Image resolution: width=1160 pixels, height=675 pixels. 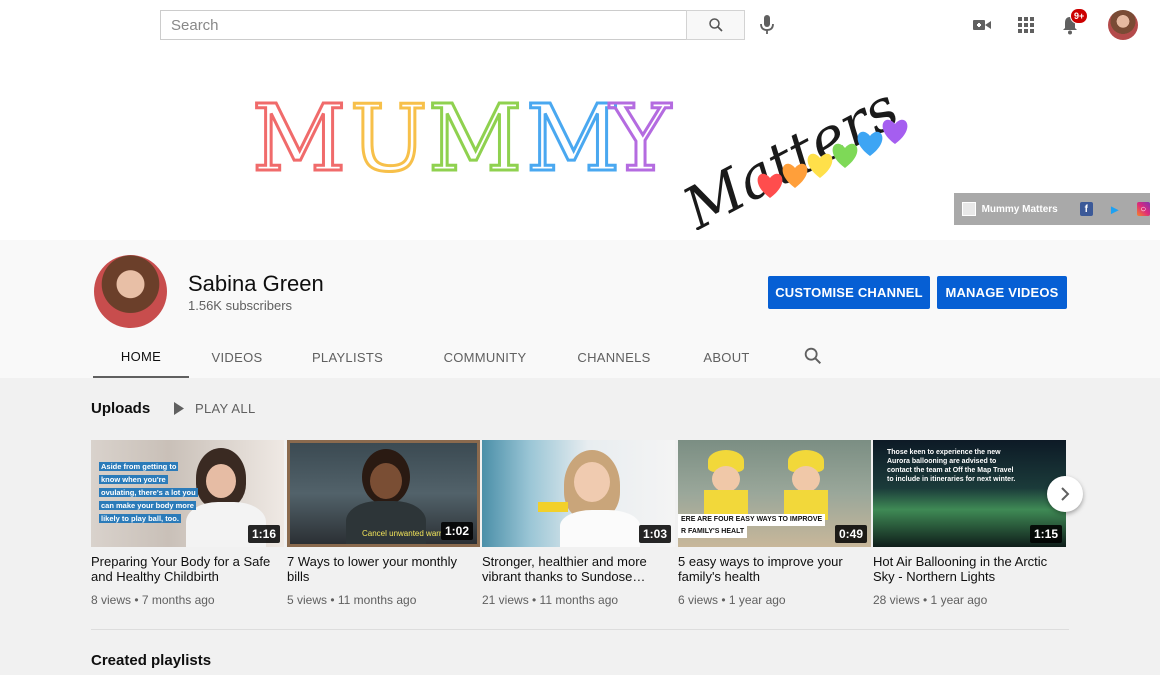 I want to click on section-divider, so click(x=580, y=629).